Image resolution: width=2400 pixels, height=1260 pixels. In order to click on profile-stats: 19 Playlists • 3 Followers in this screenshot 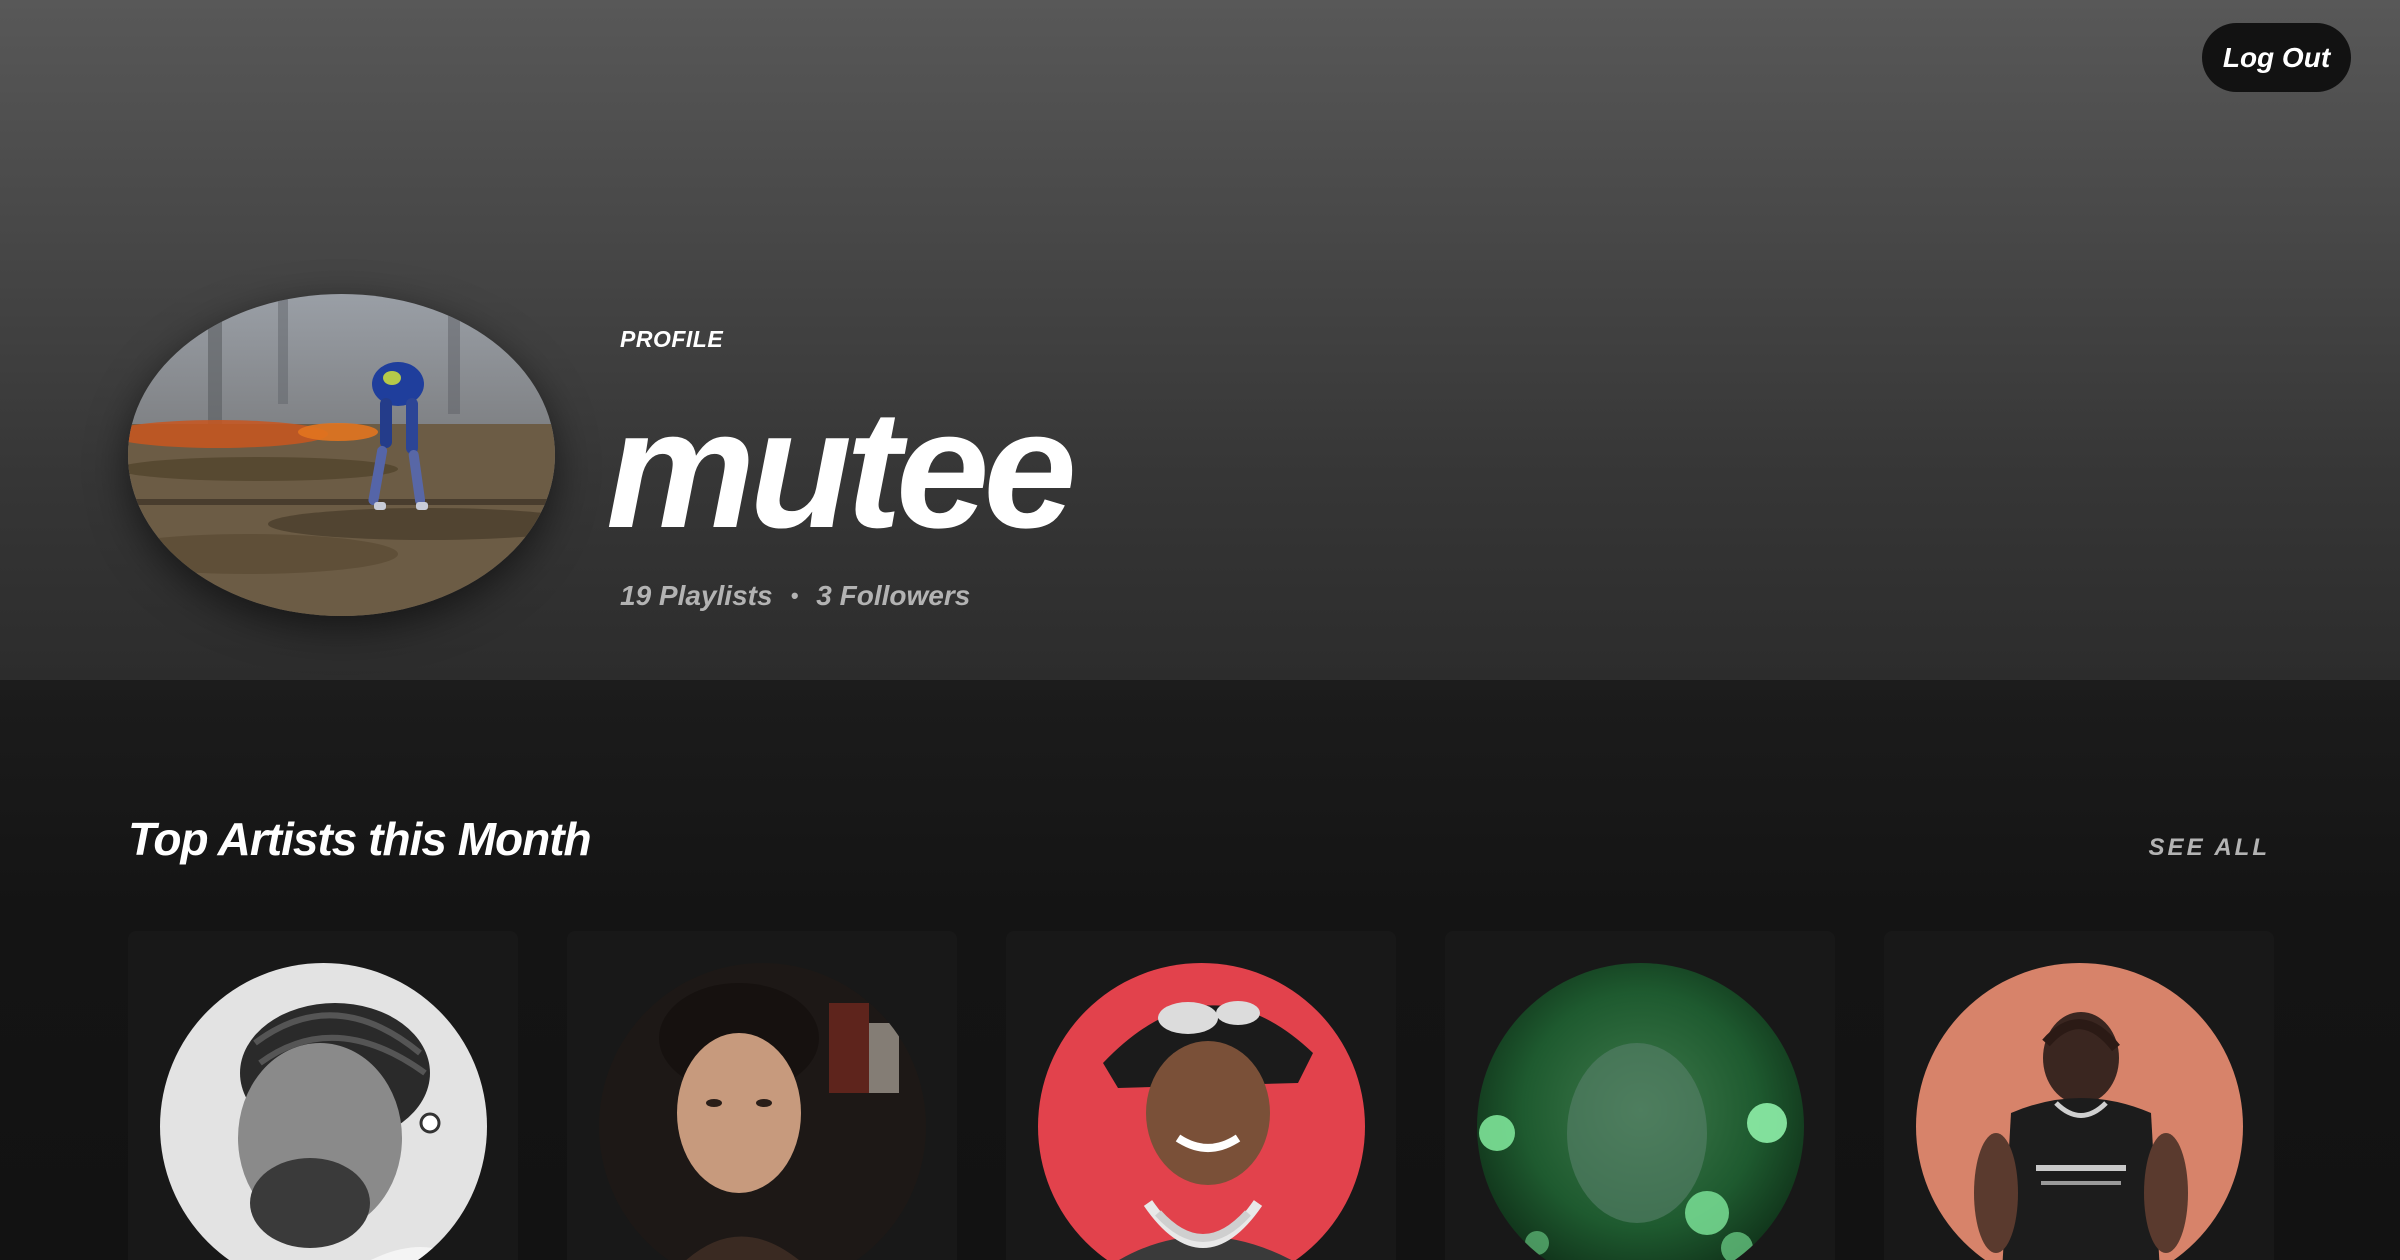, I will do `click(795, 596)`.